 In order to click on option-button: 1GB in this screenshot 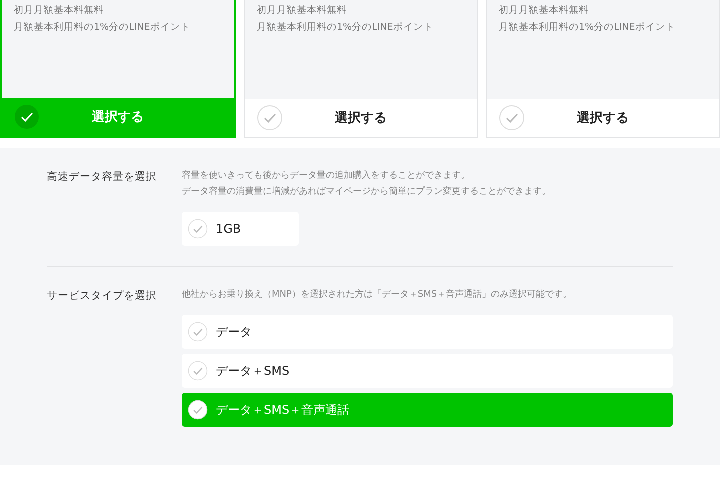, I will do `click(240, 229)`.